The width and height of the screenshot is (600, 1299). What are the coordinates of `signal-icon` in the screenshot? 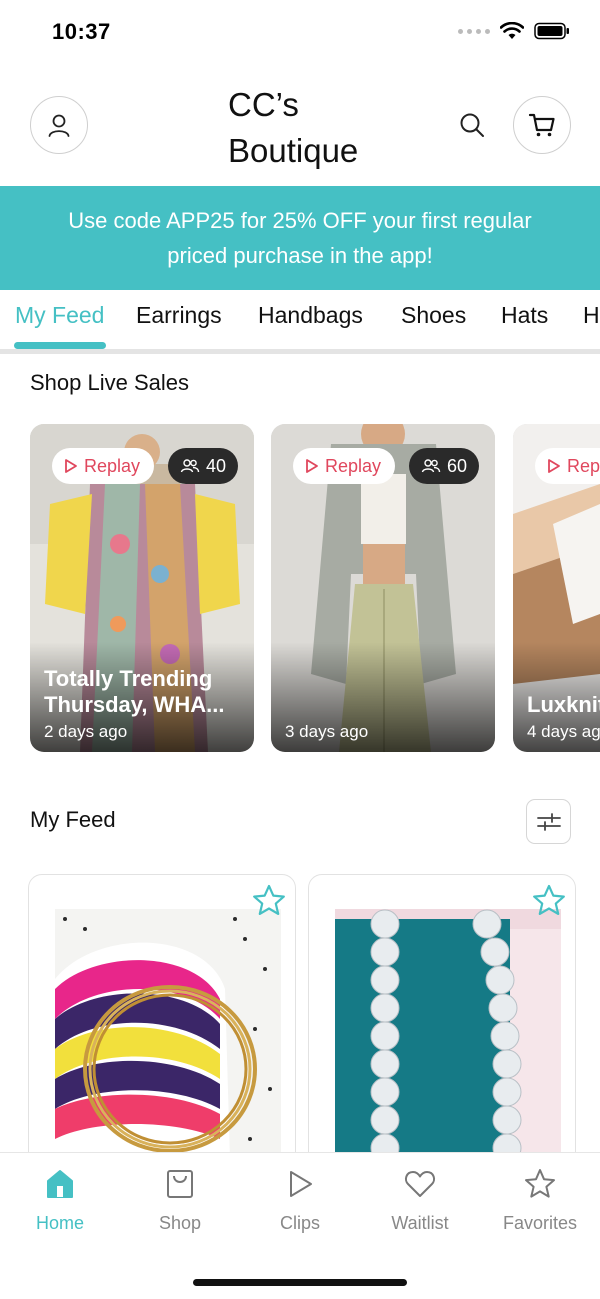 It's located at (474, 31).